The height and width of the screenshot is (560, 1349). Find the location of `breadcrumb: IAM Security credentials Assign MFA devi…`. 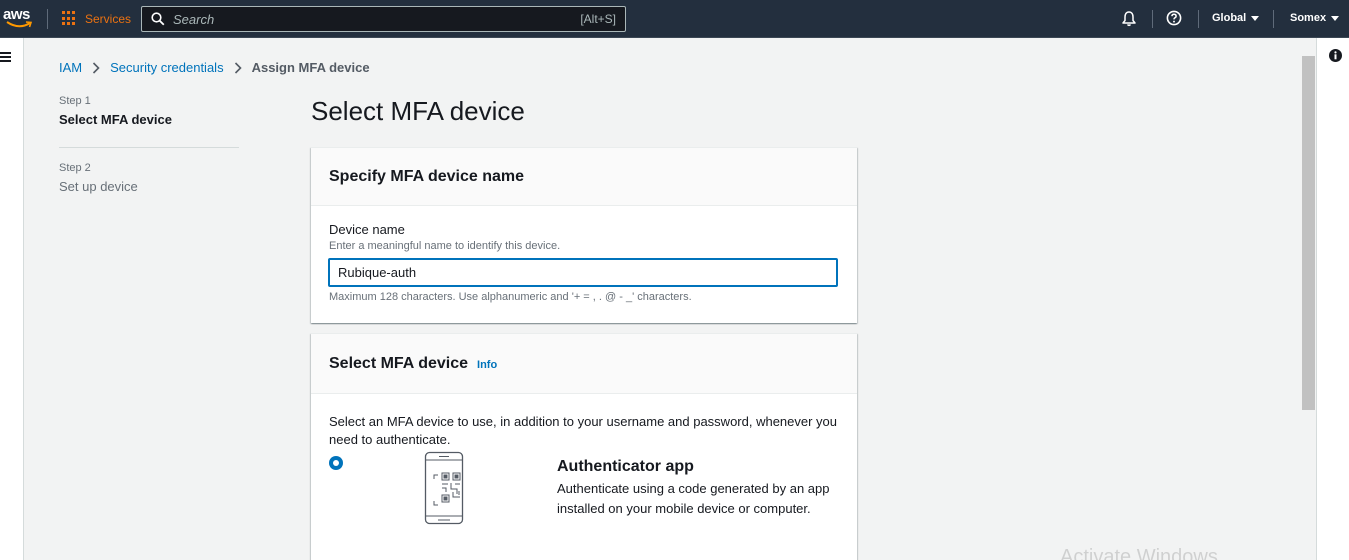

breadcrumb: IAM Security credentials Assign MFA devi… is located at coordinates (214, 67).